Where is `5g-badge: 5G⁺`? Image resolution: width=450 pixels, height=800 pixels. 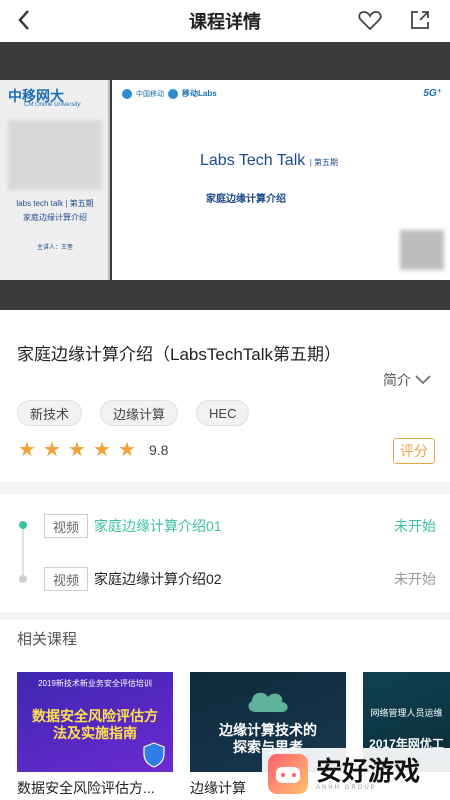 5g-badge: 5G⁺ is located at coordinates (432, 93).